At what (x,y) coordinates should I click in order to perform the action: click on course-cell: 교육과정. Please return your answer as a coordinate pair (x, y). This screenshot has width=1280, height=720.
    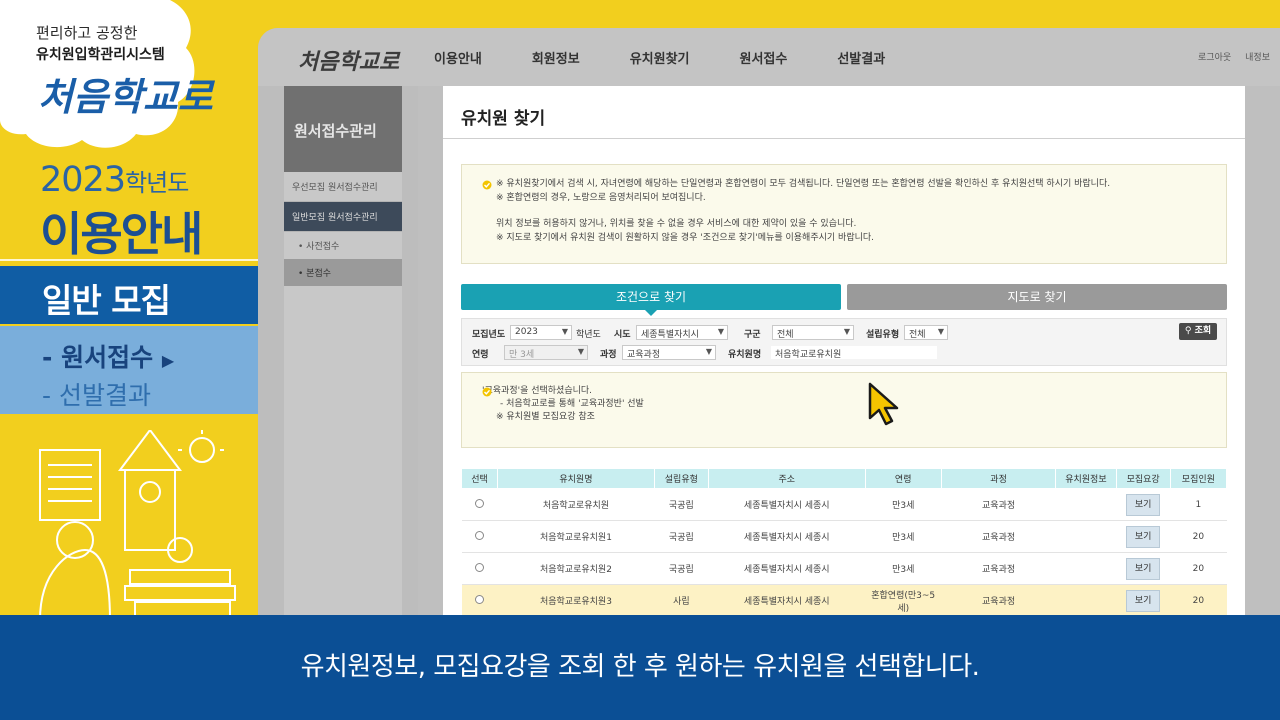
    Looking at the image, I should click on (998, 600).